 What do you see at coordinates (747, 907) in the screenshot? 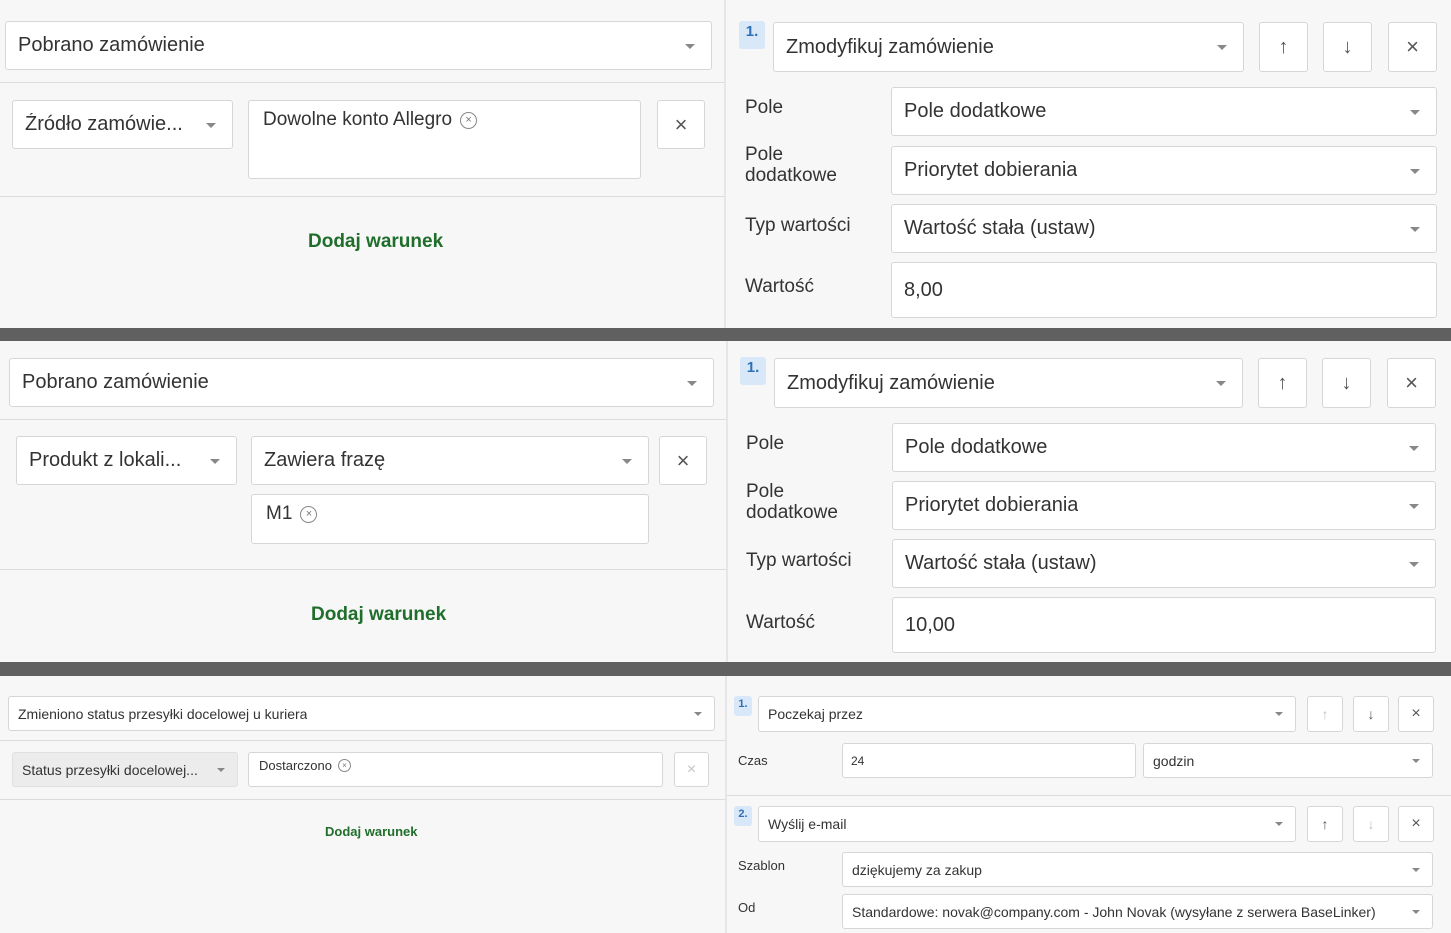
I see `from-label: Od` at bounding box center [747, 907].